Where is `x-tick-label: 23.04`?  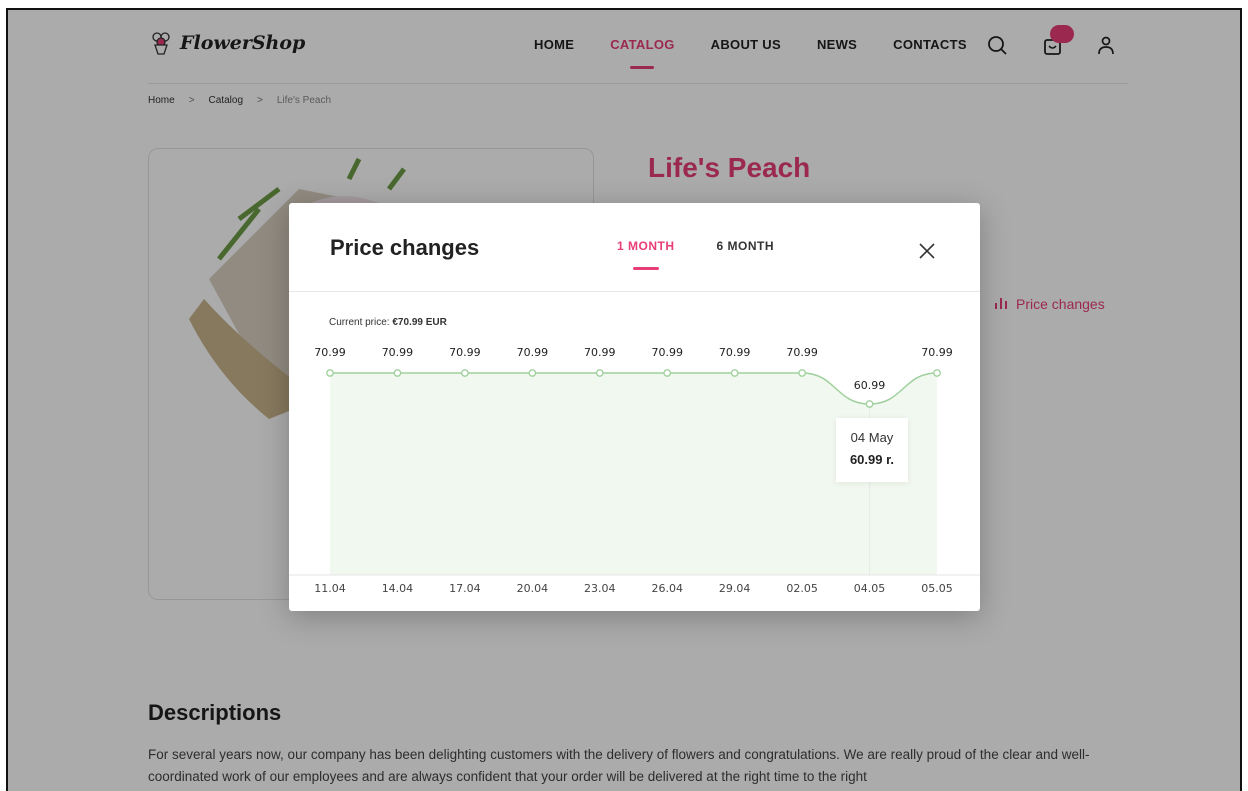 x-tick-label: 23.04 is located at coordinates (600, 588).